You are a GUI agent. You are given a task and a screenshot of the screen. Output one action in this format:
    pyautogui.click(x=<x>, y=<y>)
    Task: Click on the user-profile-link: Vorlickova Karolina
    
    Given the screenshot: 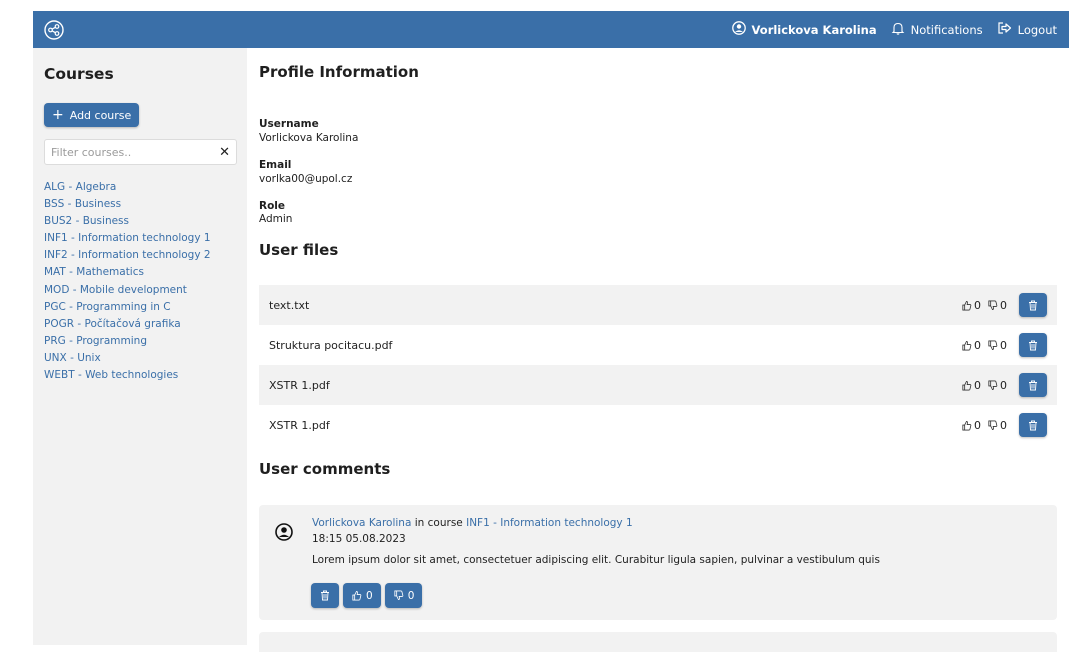 What is the action you would take?
    pyautogui.click(x=804, y=29)
    